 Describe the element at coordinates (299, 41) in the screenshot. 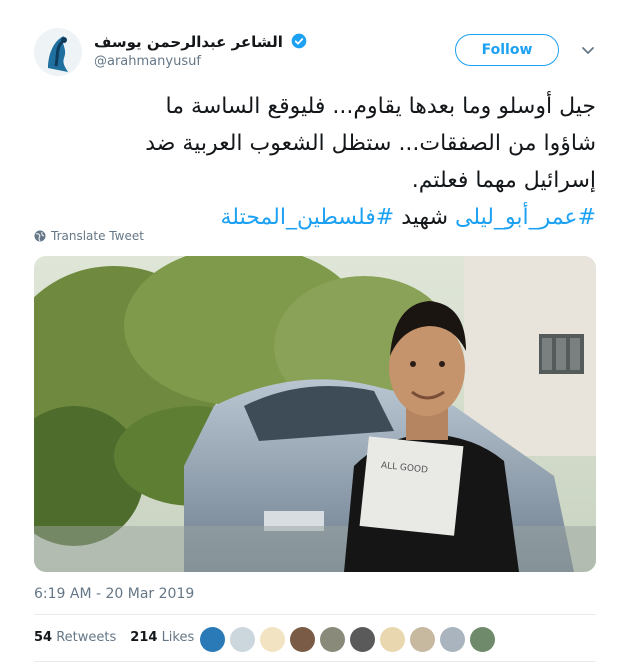

I see `verified-badge-icon` at that location.